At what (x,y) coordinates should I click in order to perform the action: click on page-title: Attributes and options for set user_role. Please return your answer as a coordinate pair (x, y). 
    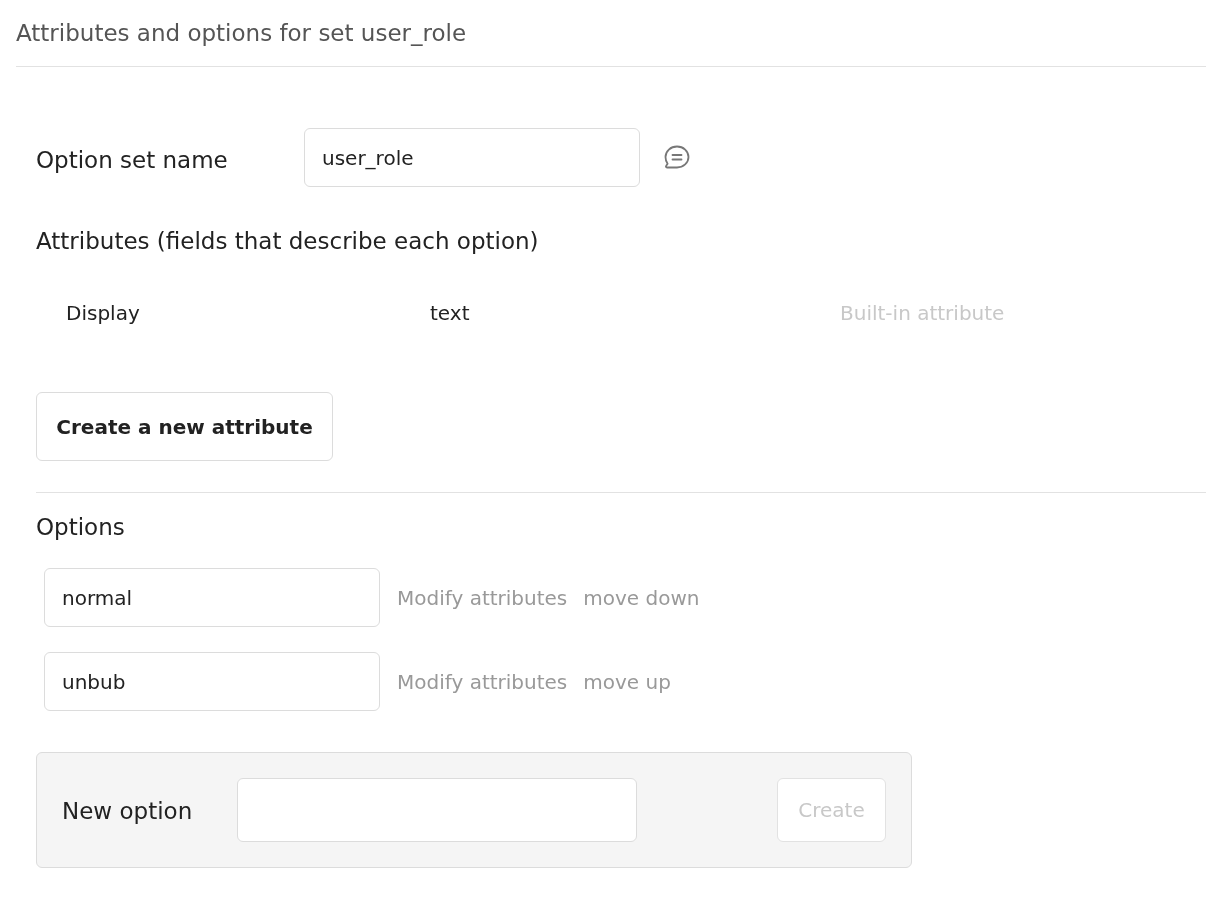
    Looking at the image, I should click on (241, 33).